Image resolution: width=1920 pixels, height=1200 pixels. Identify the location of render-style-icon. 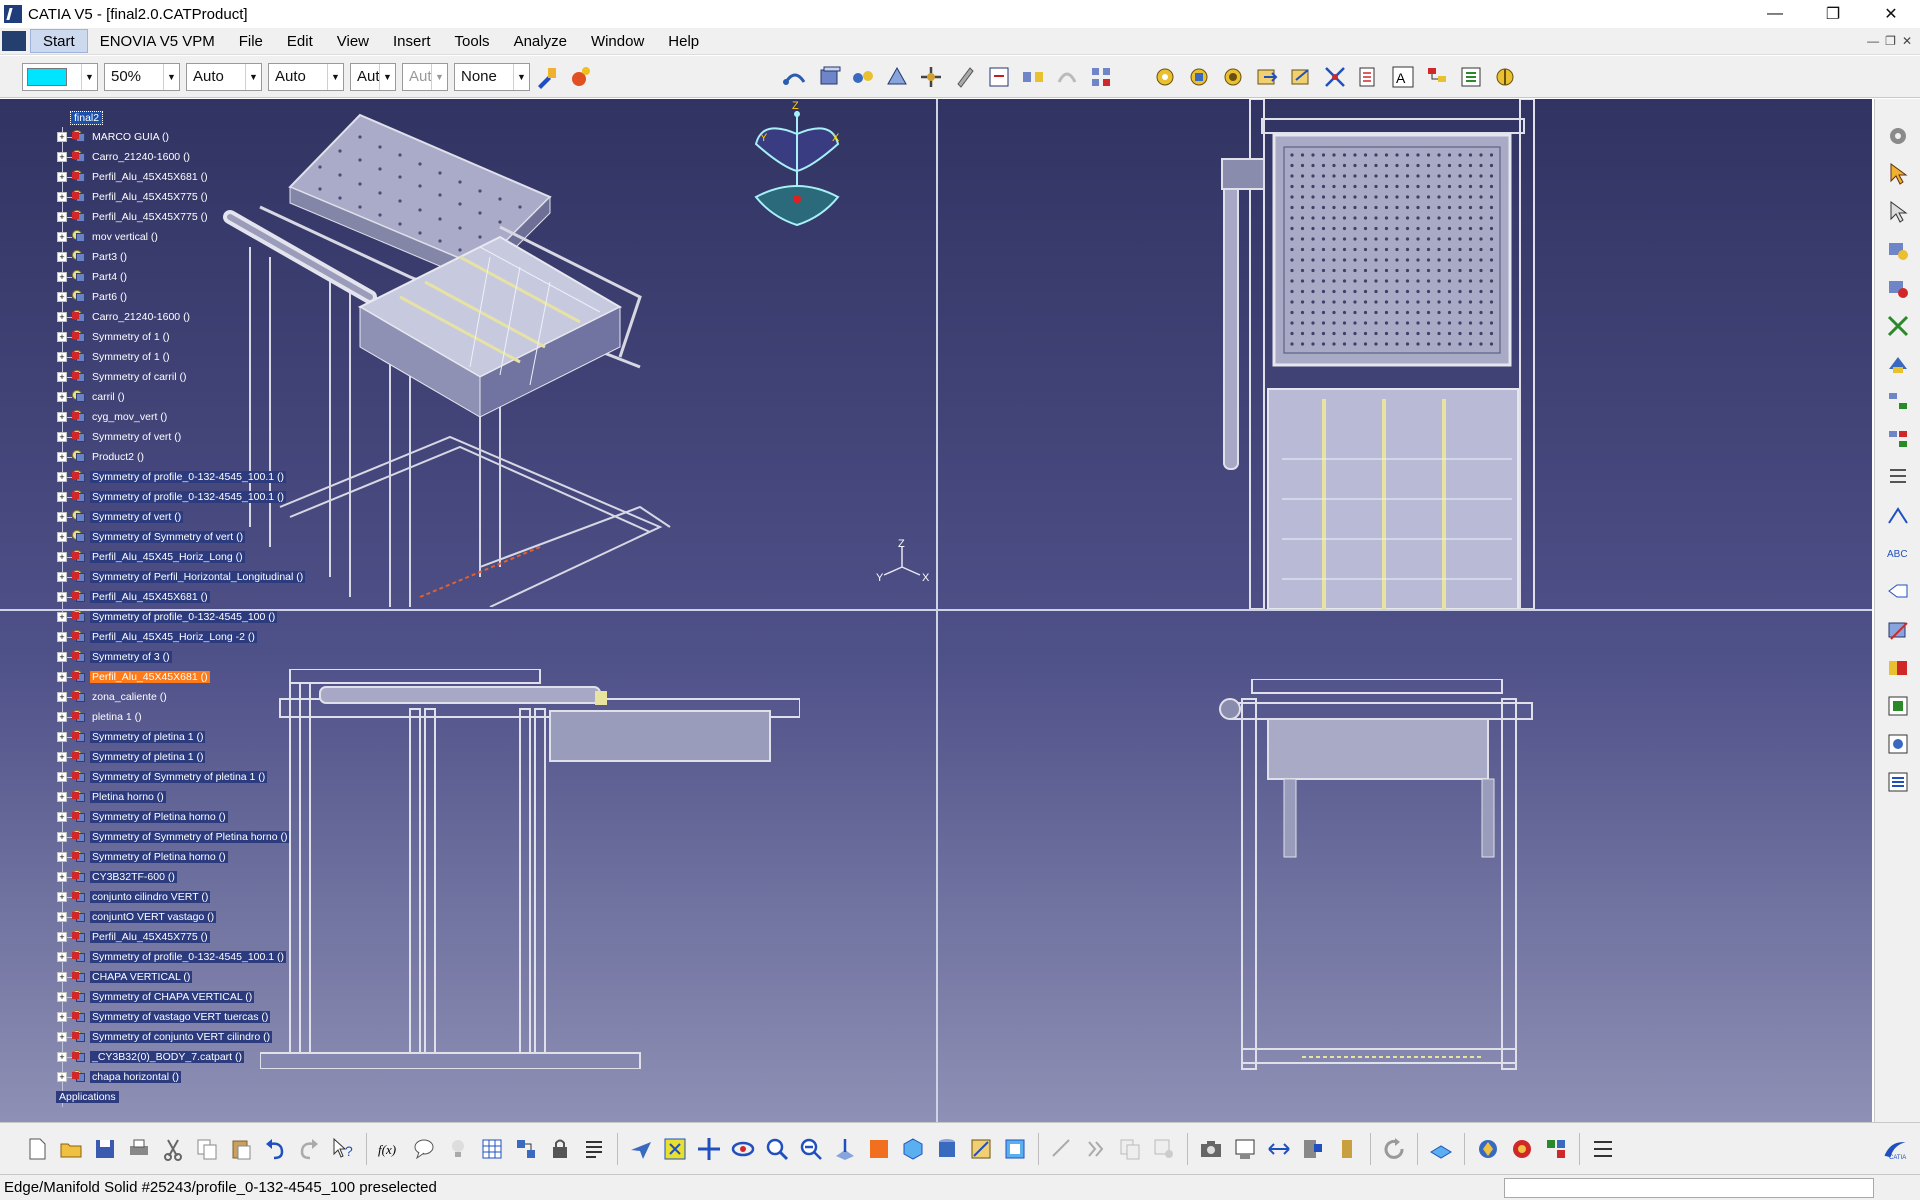
(1488, 1149).